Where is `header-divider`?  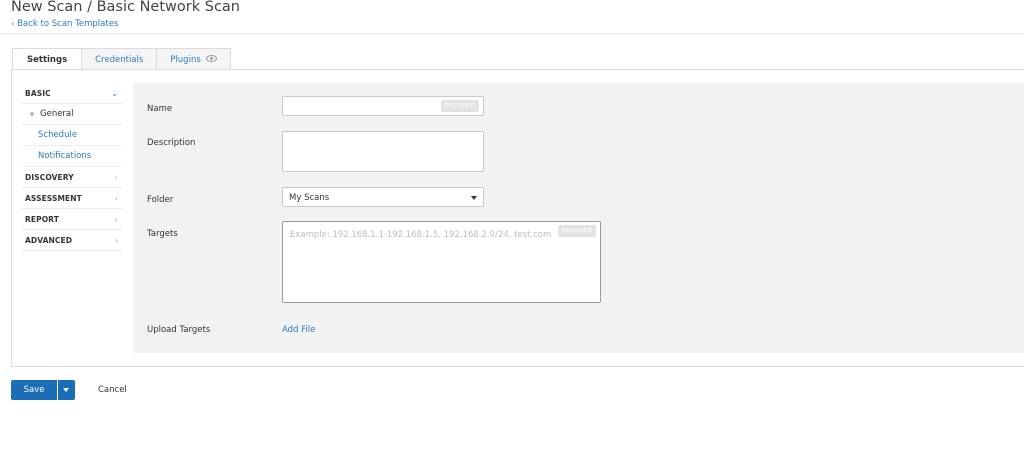 header-divider is located at coordinates (512, 33).